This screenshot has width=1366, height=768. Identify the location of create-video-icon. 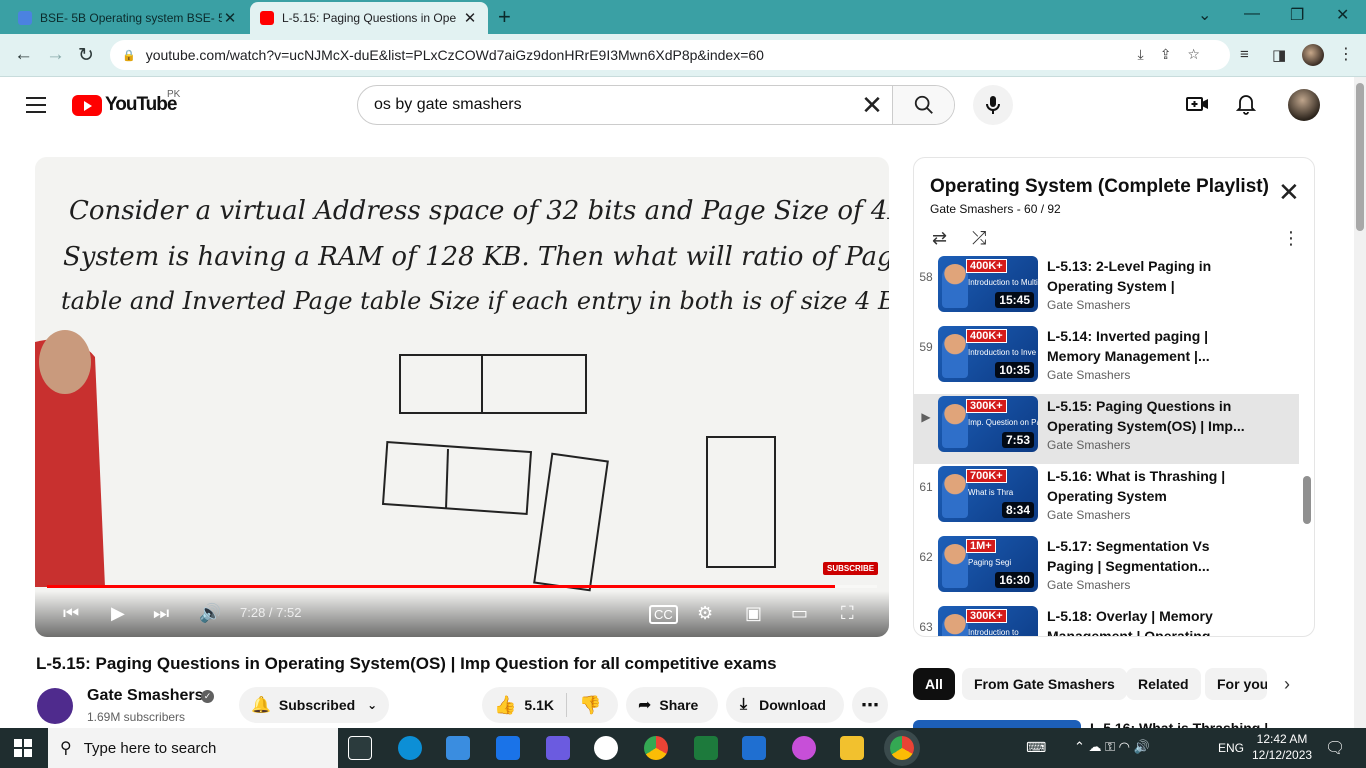
(1198, 106).